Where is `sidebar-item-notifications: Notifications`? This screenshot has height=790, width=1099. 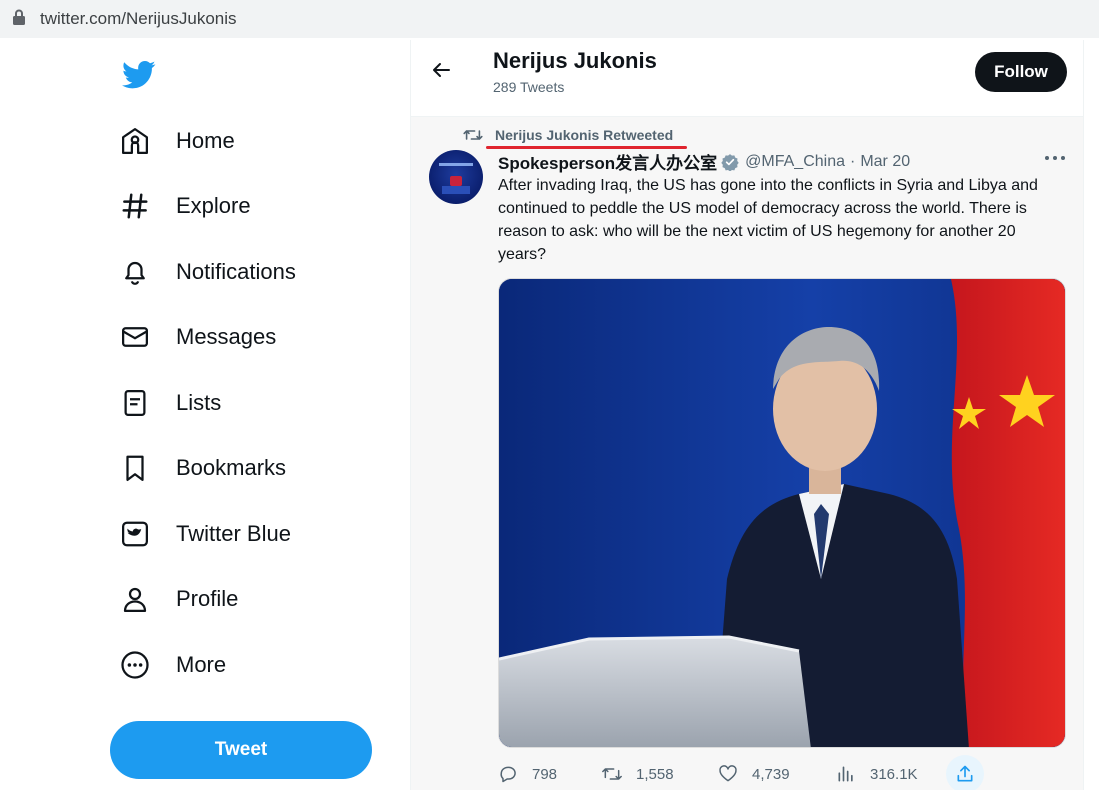
sidebar-item-notifications: Notifications is located at coordinates (207, 272).